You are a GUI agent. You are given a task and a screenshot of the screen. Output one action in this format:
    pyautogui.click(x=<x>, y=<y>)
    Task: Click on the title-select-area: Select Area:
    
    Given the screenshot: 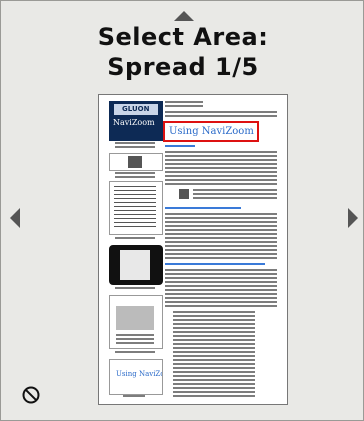 What is the action you would take?
    pyautogui.click(x=183, y=37)
    